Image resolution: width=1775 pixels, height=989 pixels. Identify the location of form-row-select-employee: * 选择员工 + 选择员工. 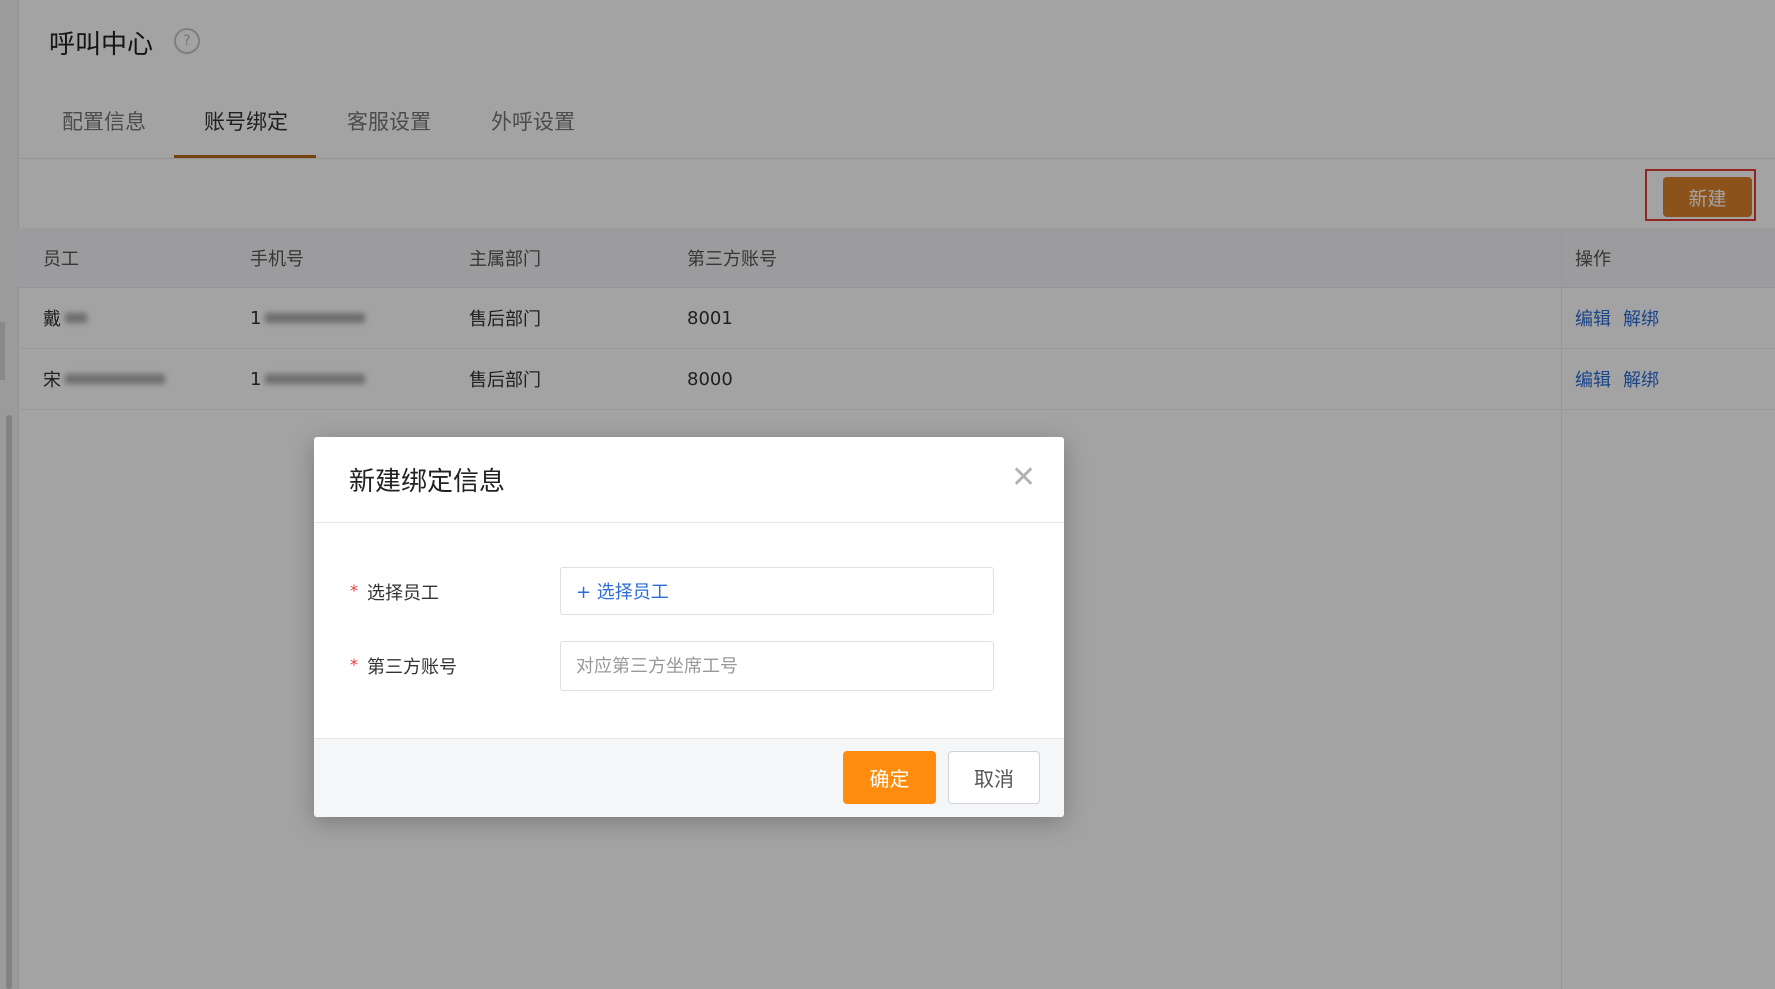
(689, 592).